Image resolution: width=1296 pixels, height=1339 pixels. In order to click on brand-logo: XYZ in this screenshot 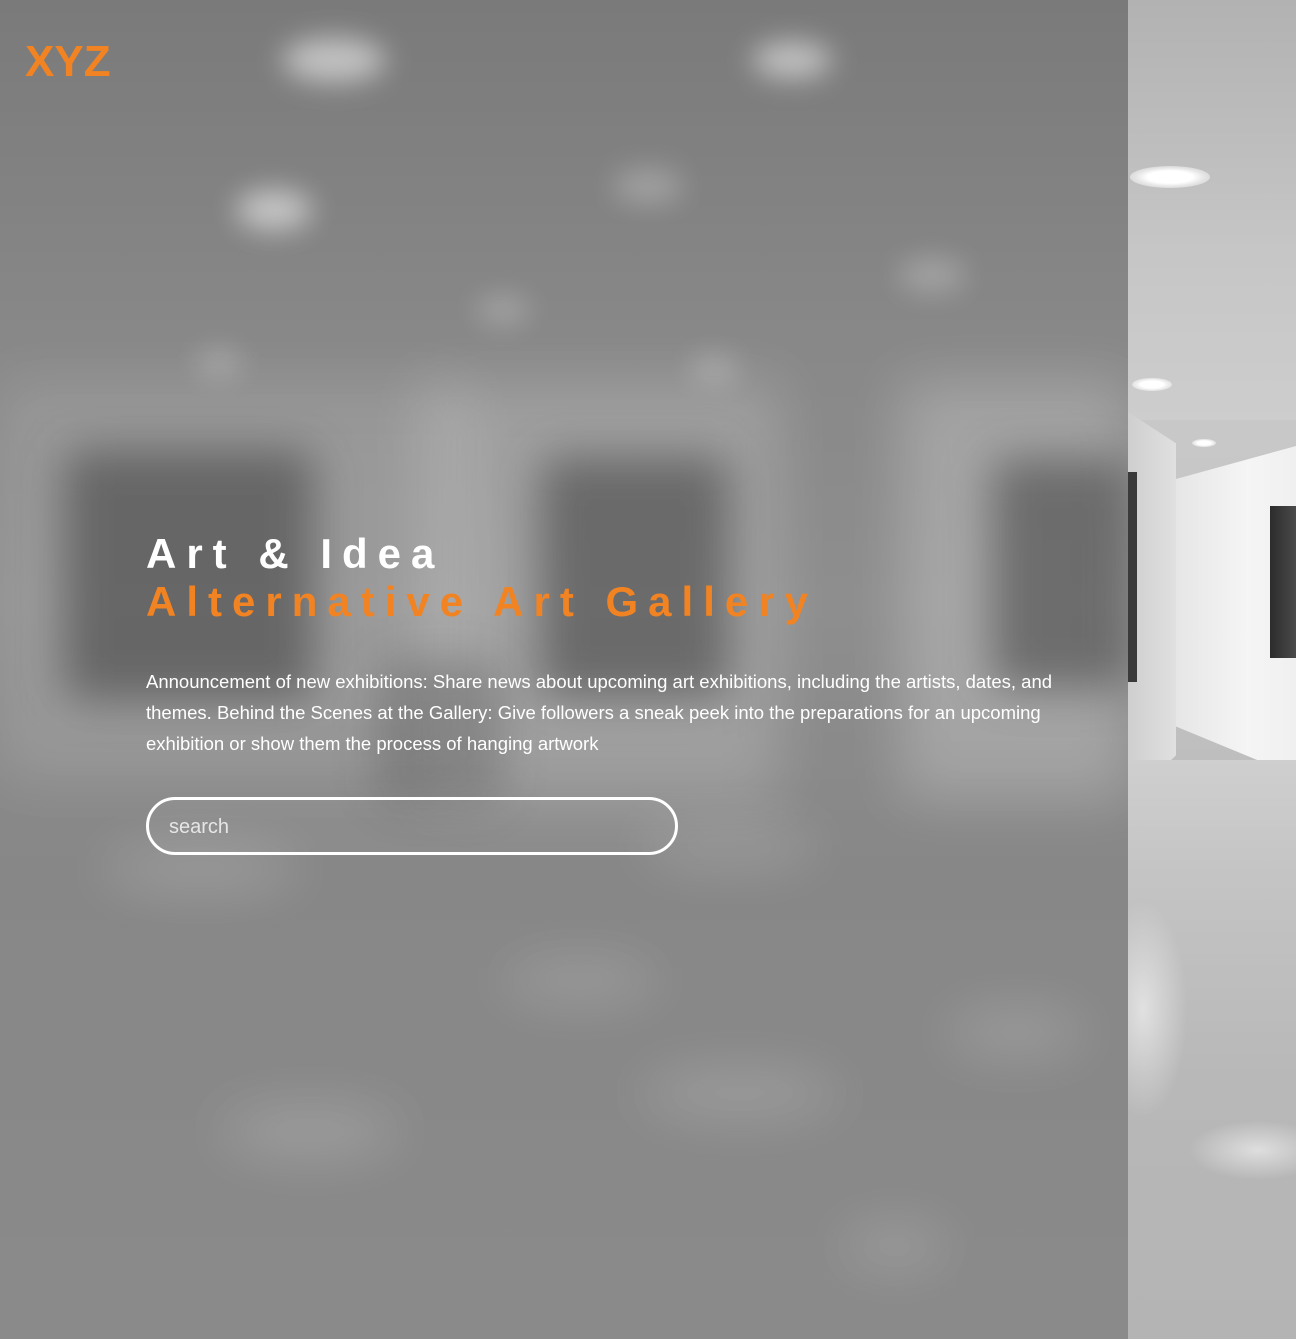, I will do `click(68, 62)`.